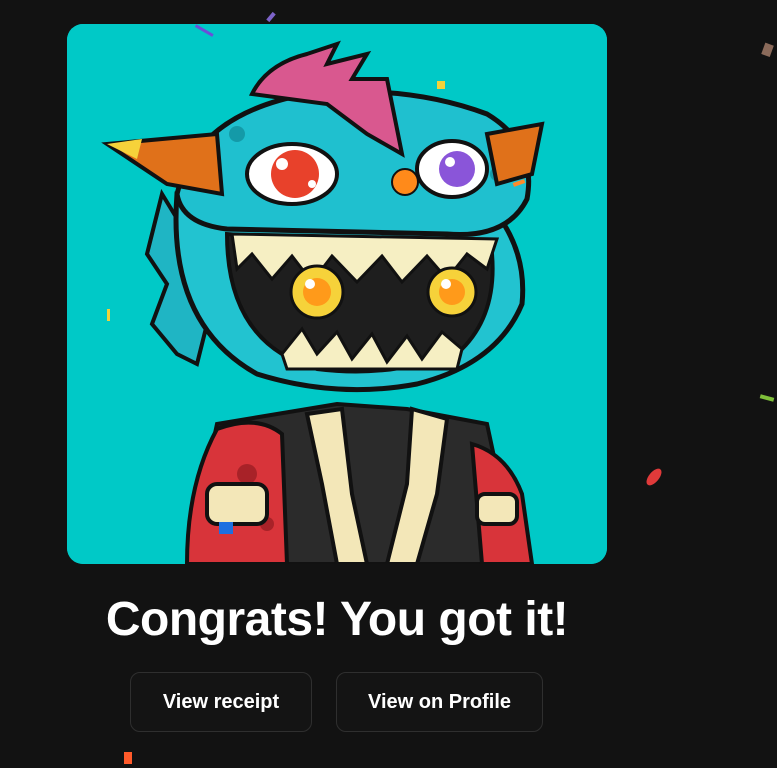 The height and width of the screenshot is (768, 777). I want to click on congrats-heading: Congrats! You got it!, so click(337, 619).